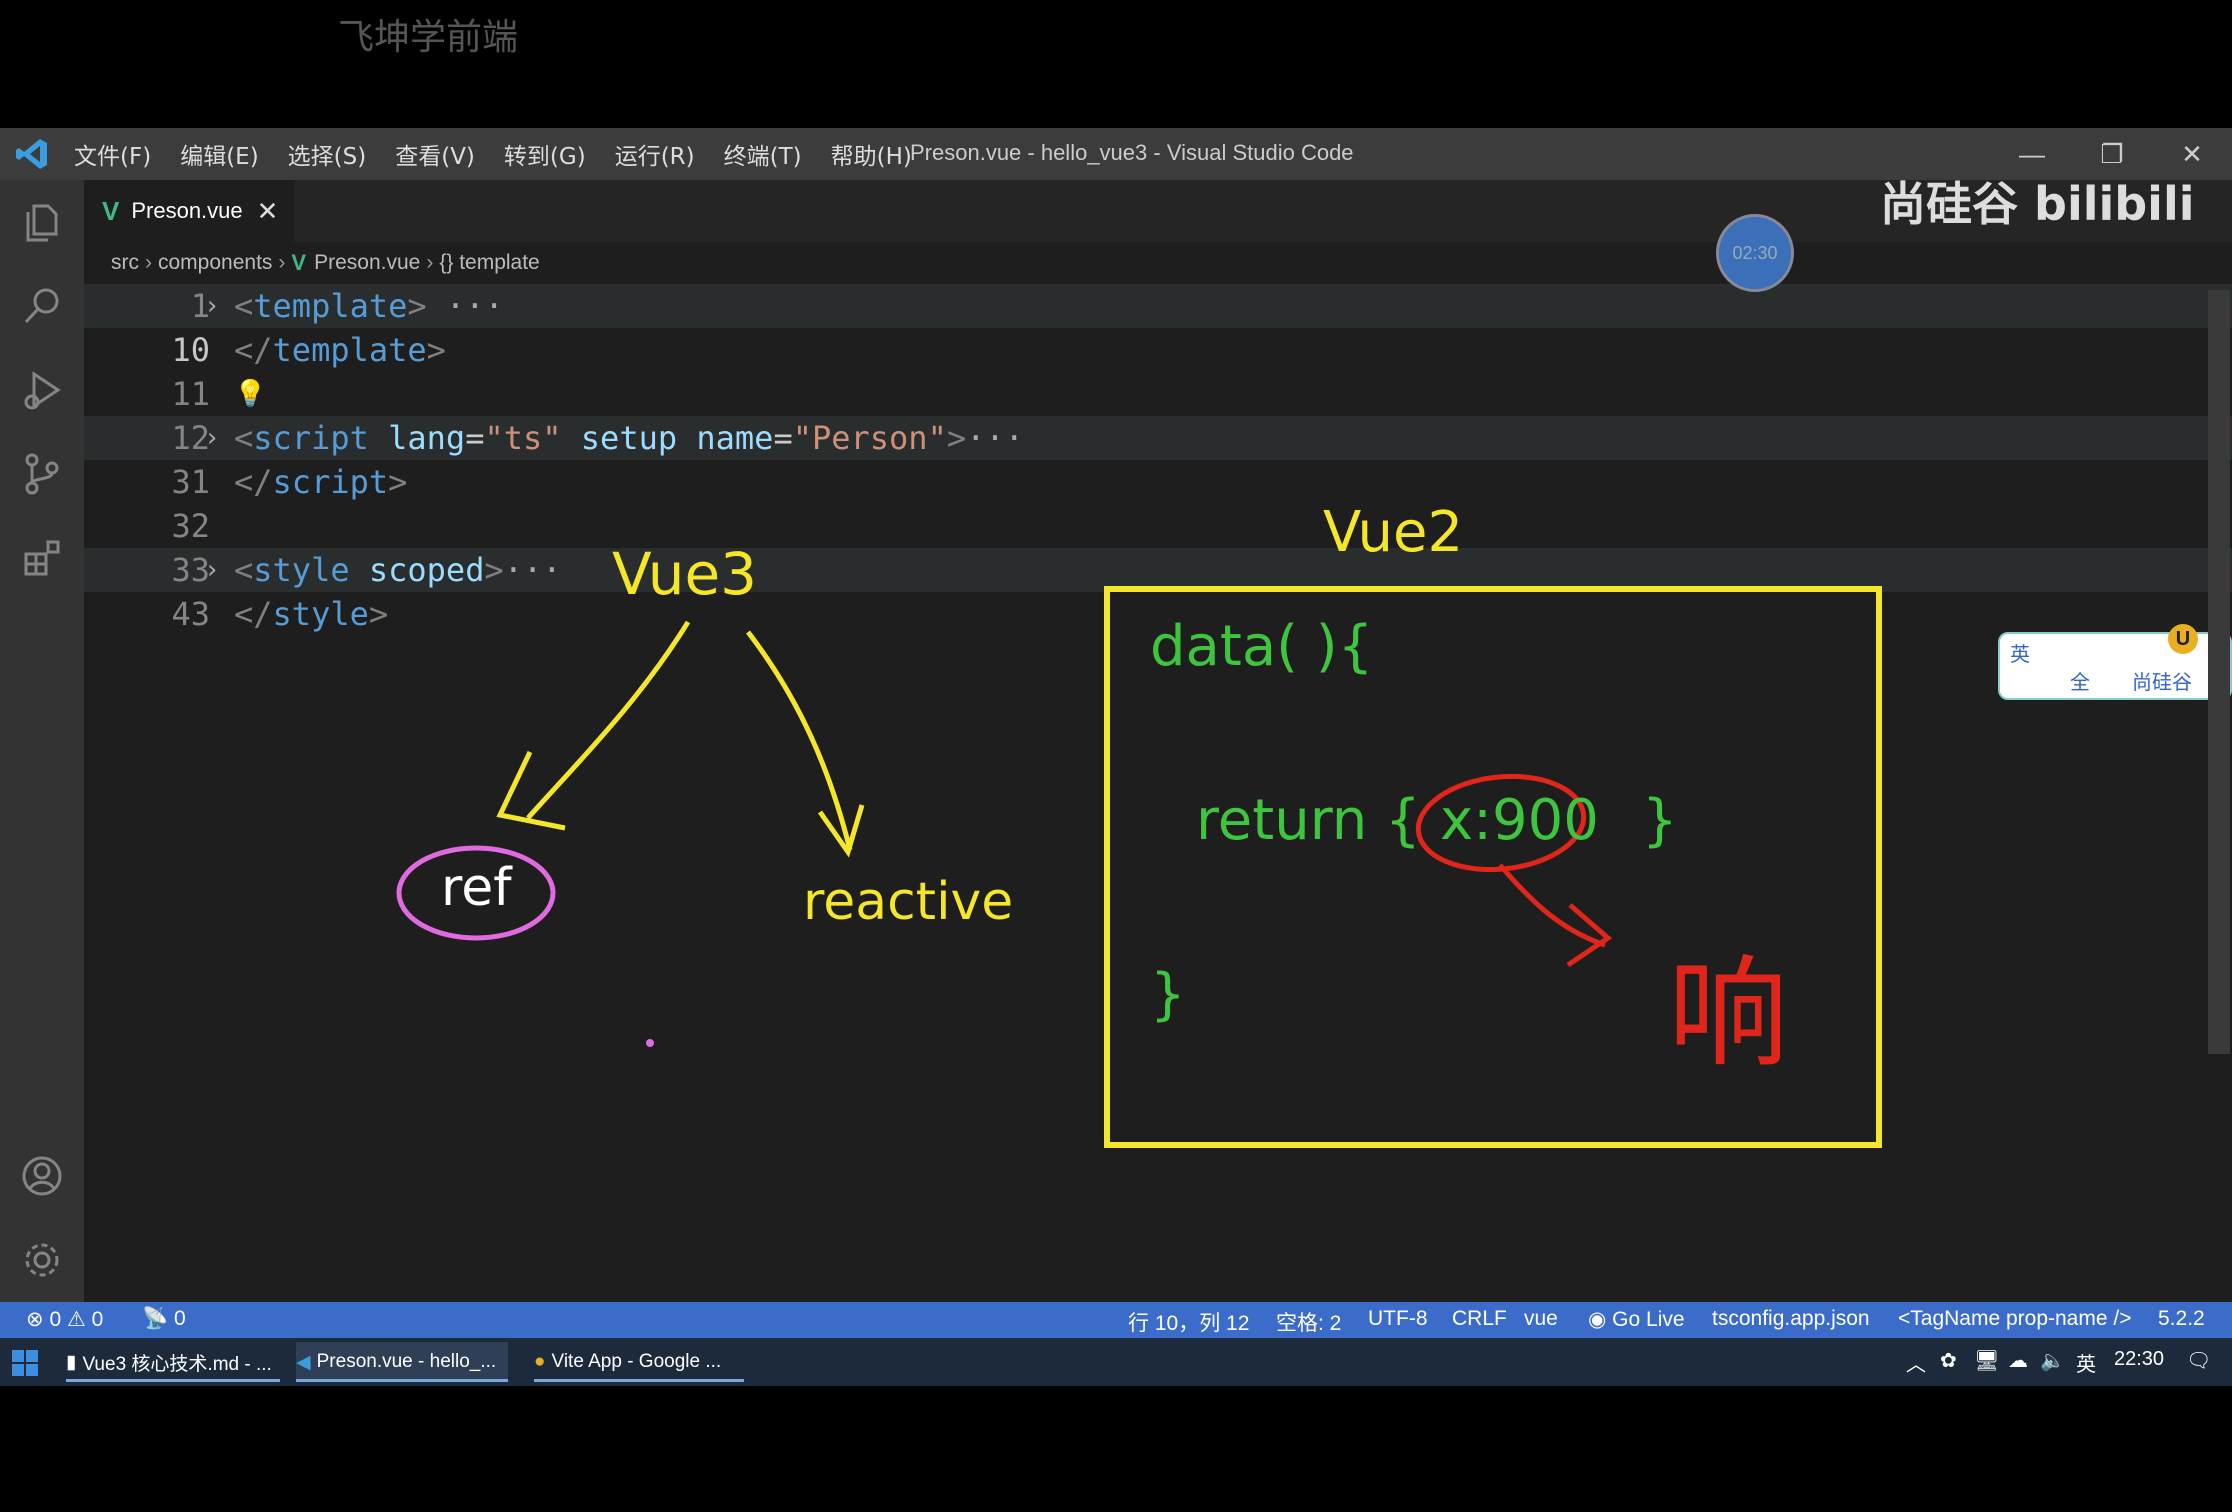 The height and width of the screenshot is (1512, 2232). I want to click on red-arrow, so click(1552, 905).